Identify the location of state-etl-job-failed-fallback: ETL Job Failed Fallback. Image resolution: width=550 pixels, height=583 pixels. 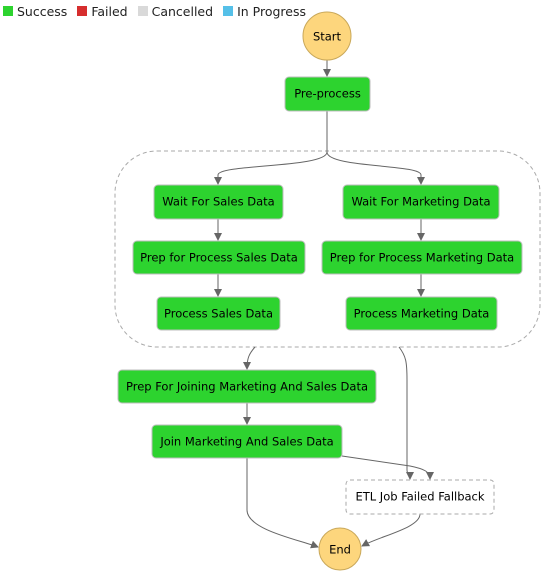
(420, 497).